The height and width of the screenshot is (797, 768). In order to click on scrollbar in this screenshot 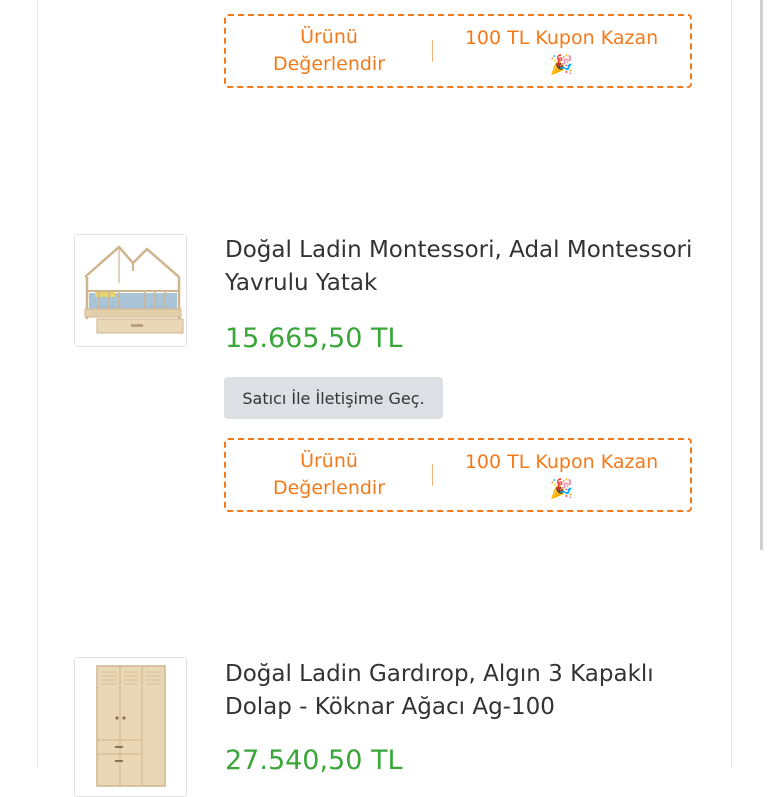, I will do `click(761, 275)`.